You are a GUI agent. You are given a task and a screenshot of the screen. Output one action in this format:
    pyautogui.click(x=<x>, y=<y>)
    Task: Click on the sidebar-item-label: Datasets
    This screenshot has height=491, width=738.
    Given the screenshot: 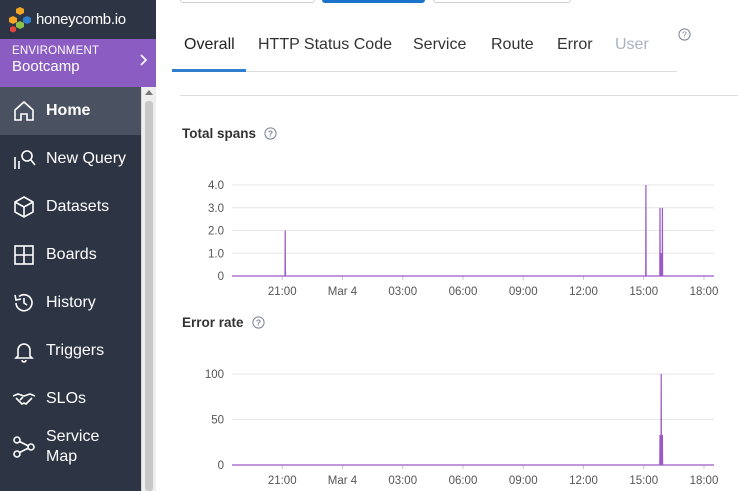 What is the action you would take?
    pyautogui.click(x=78, y=206)
    